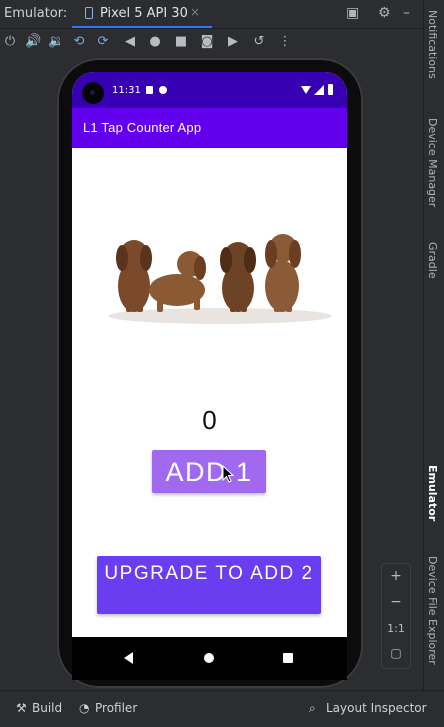 The image size is (444, 727). Describe the element at coordinates (209, 585) in the screenshot. I see `upgrade-button: UPGRADE TO ADD 2` at that location.